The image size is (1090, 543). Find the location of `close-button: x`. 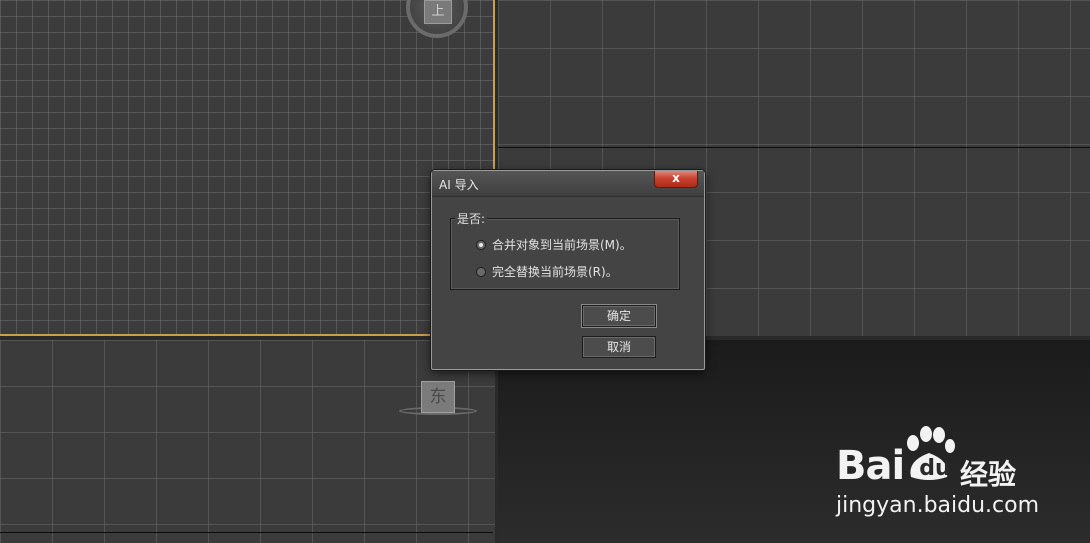

close-button: x is located at coordinates (676, 179).